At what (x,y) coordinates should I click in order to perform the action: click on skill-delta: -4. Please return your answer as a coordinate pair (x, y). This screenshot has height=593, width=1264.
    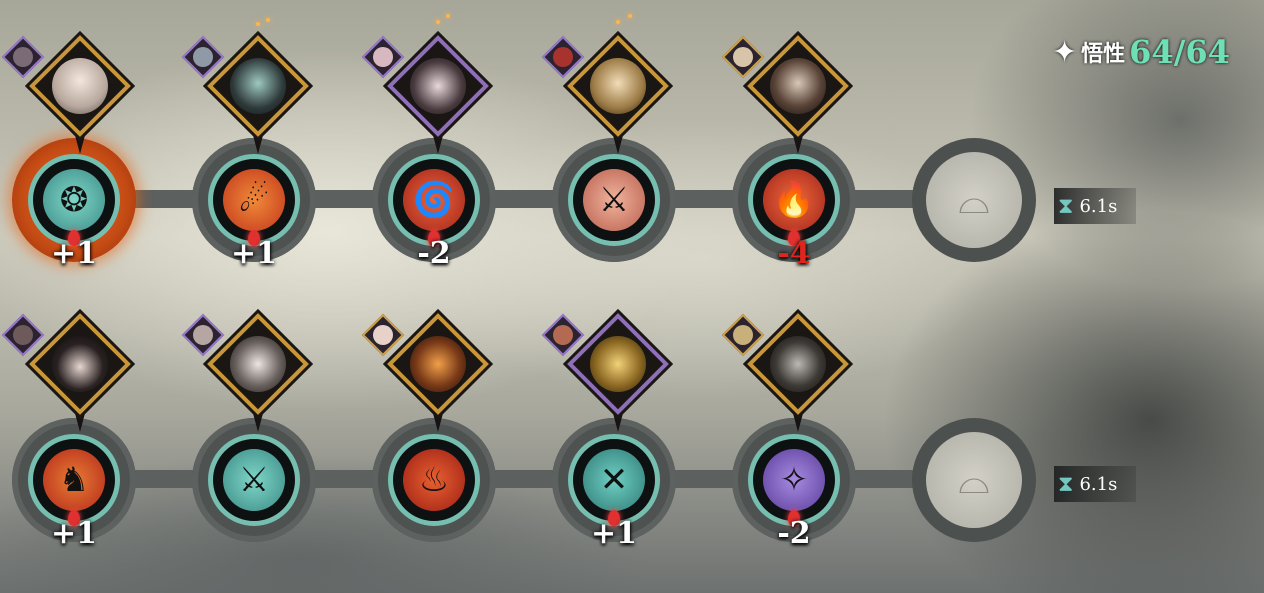
    Looking at the image, I should click on (794, 253).